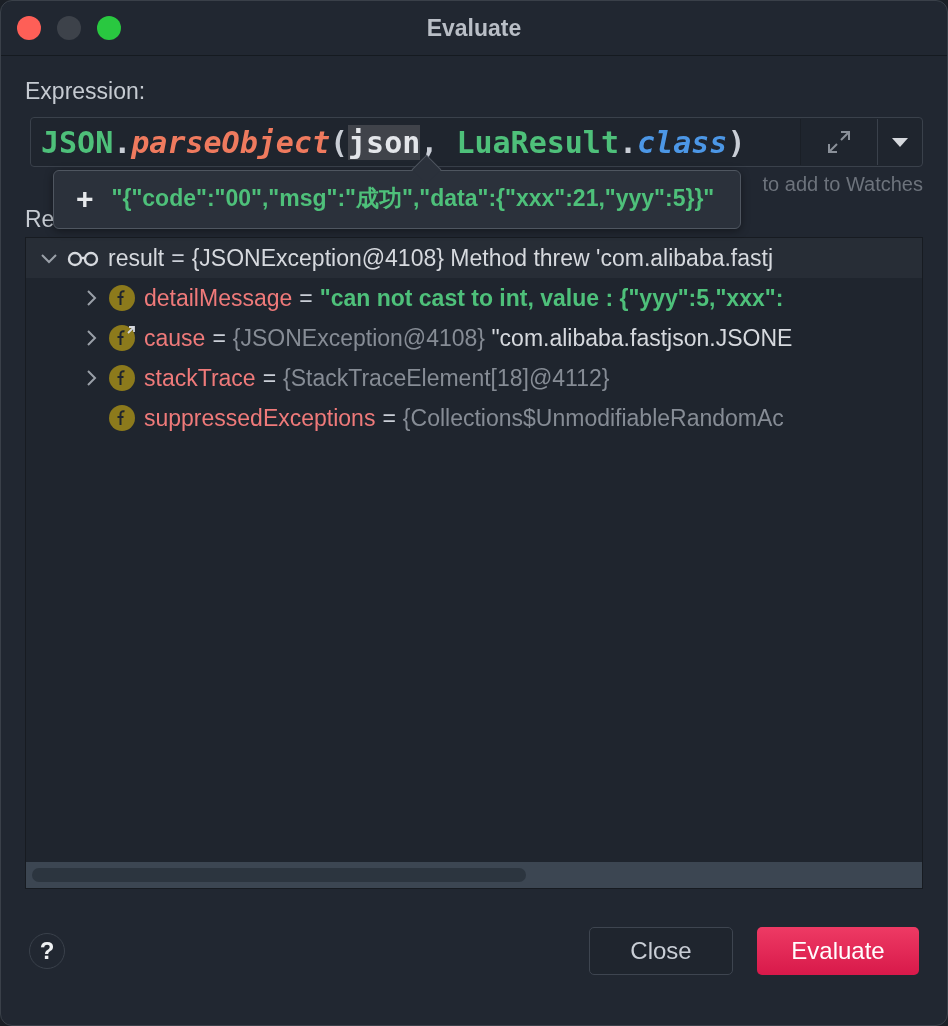 The image size is (948, 1026). I want to click on zoom-window-button, so click(109, 28).